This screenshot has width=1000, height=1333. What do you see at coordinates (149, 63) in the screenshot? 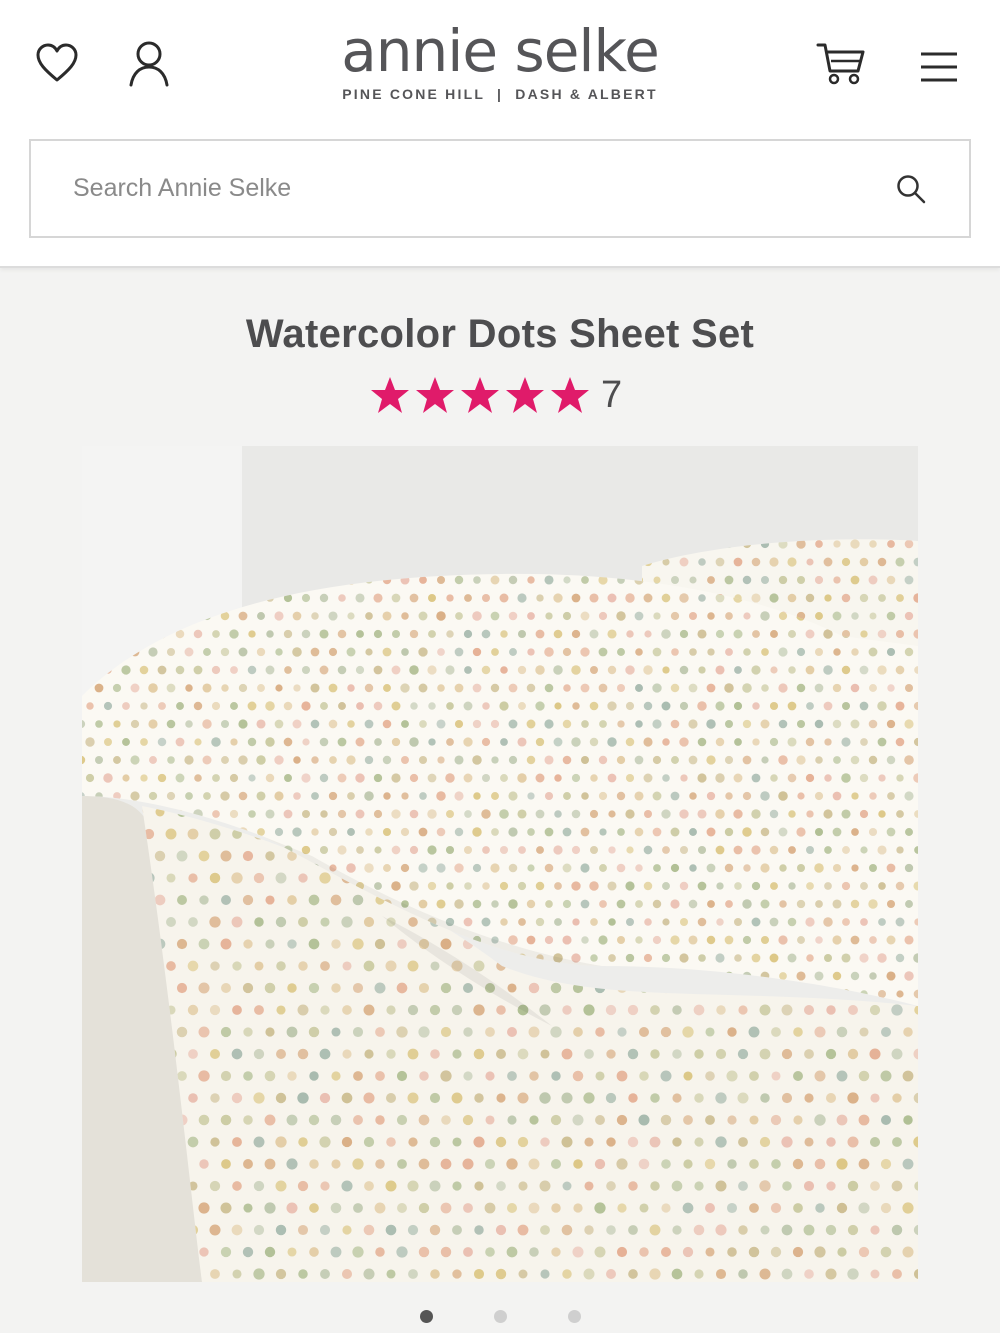
I see `account-button` at bounding box center [149, 63].